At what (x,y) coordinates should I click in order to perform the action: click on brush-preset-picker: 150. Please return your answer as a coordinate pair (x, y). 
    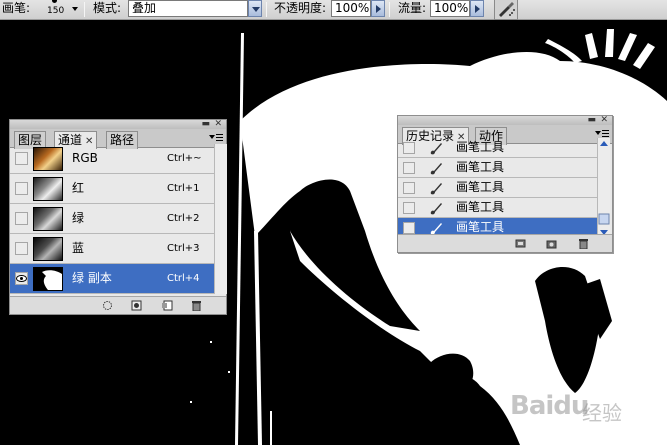
    Looking at the image, I should click on (55, 9).